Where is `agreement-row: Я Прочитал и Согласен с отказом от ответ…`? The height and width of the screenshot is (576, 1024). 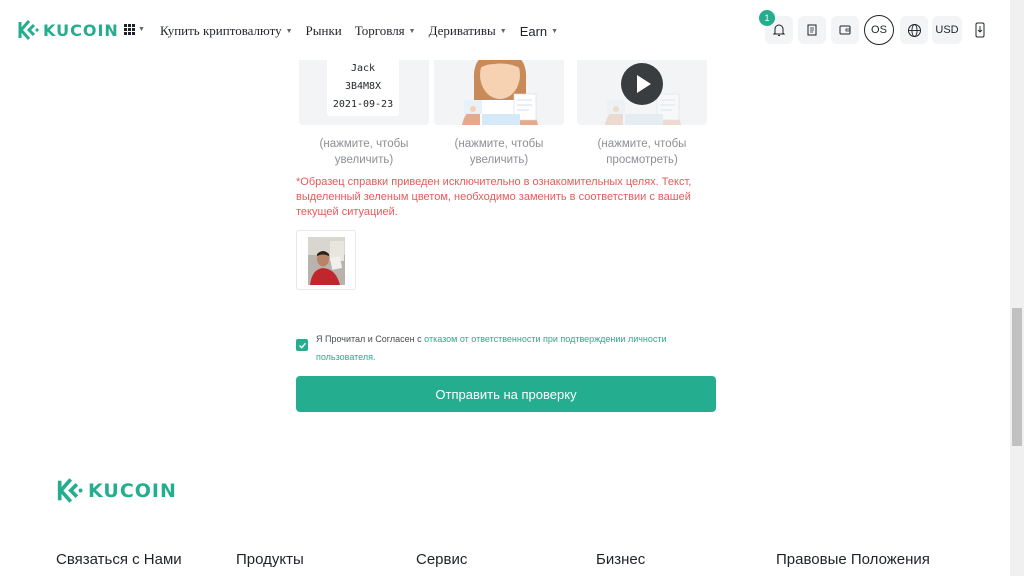 agreement-row: Я Прочитал и Согласен с отказом от ответ… is located at coordinates (506, 348).